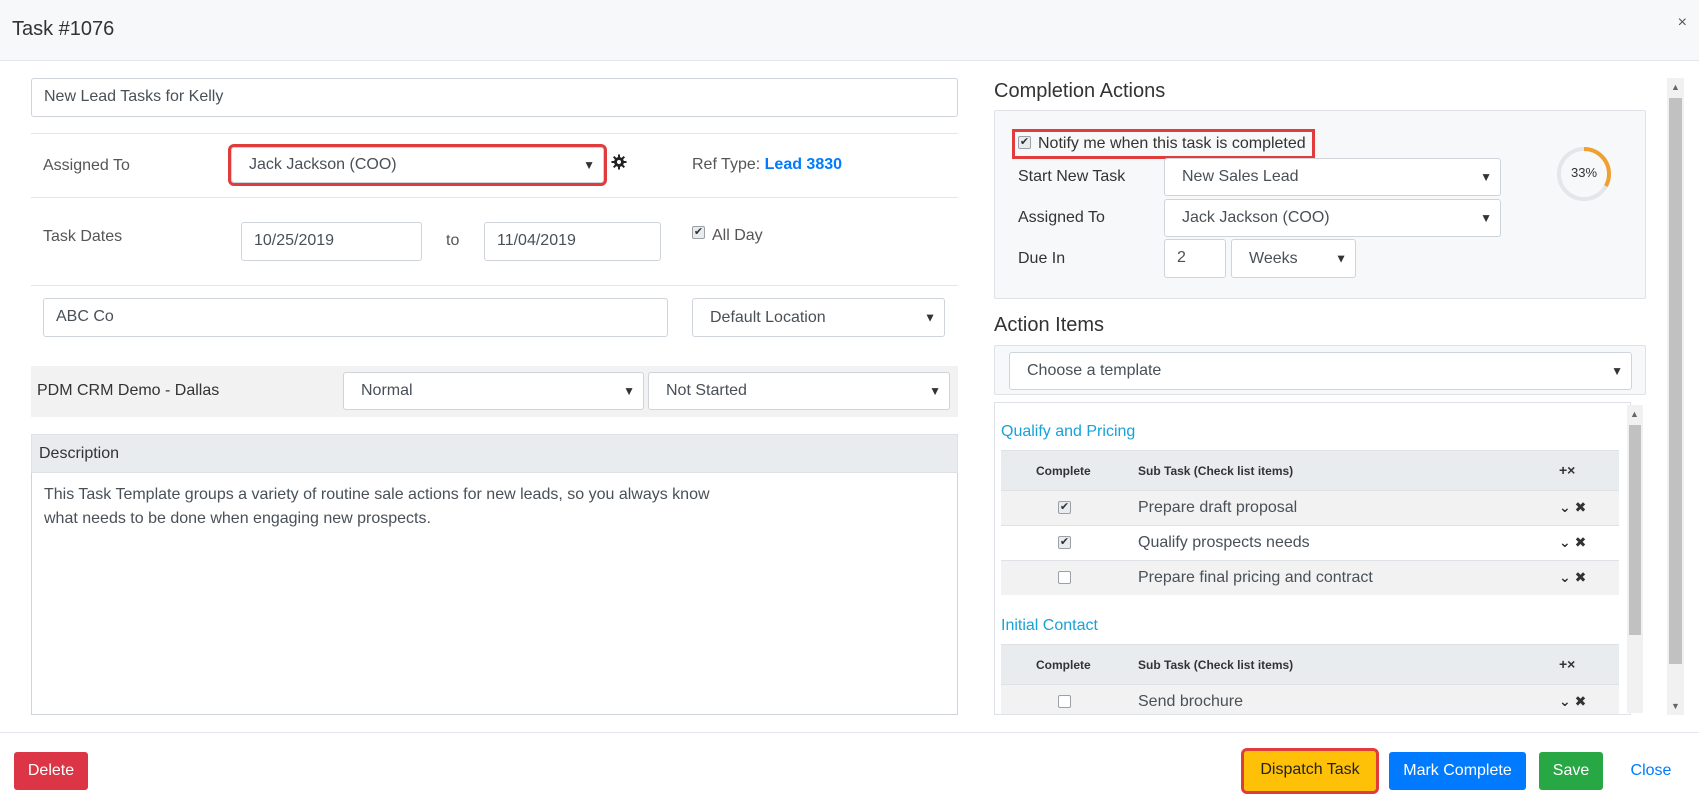 The height and width of the screenshot is (802, 1699). What do you see at coordinates (494, 97) in the screenshot?
I see `task-title-input: New Lead Tasks for Kelly` at bounding box center [494, 97].